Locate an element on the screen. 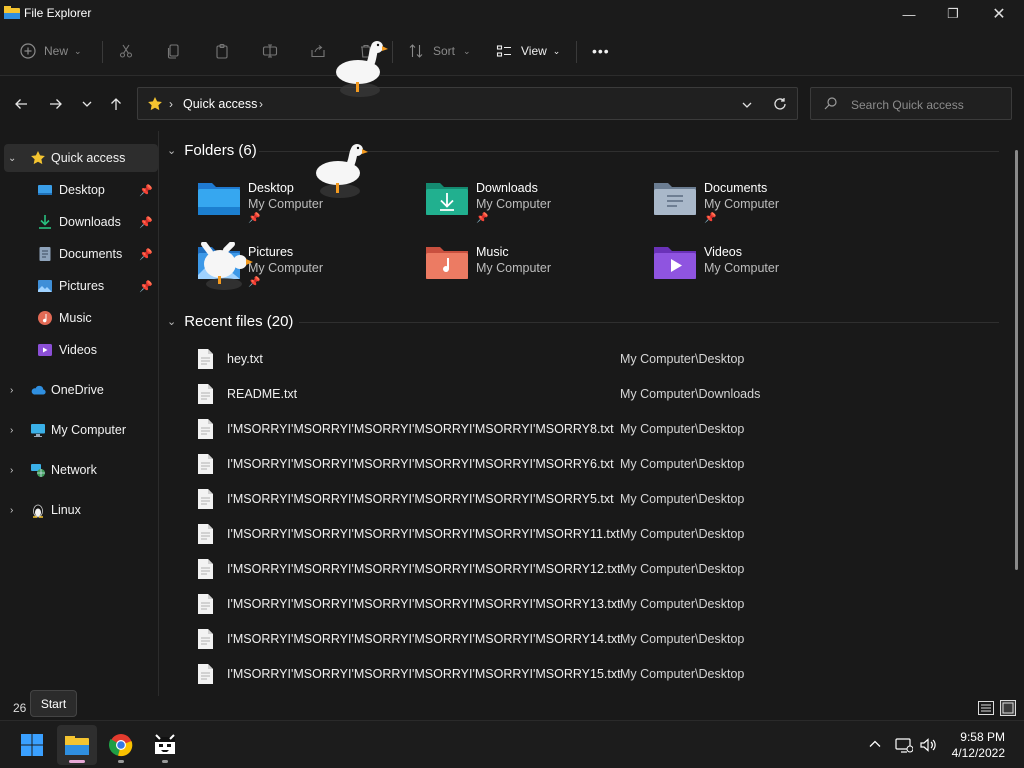  search-input: Search Quick access is located at coordinates (911, 103).